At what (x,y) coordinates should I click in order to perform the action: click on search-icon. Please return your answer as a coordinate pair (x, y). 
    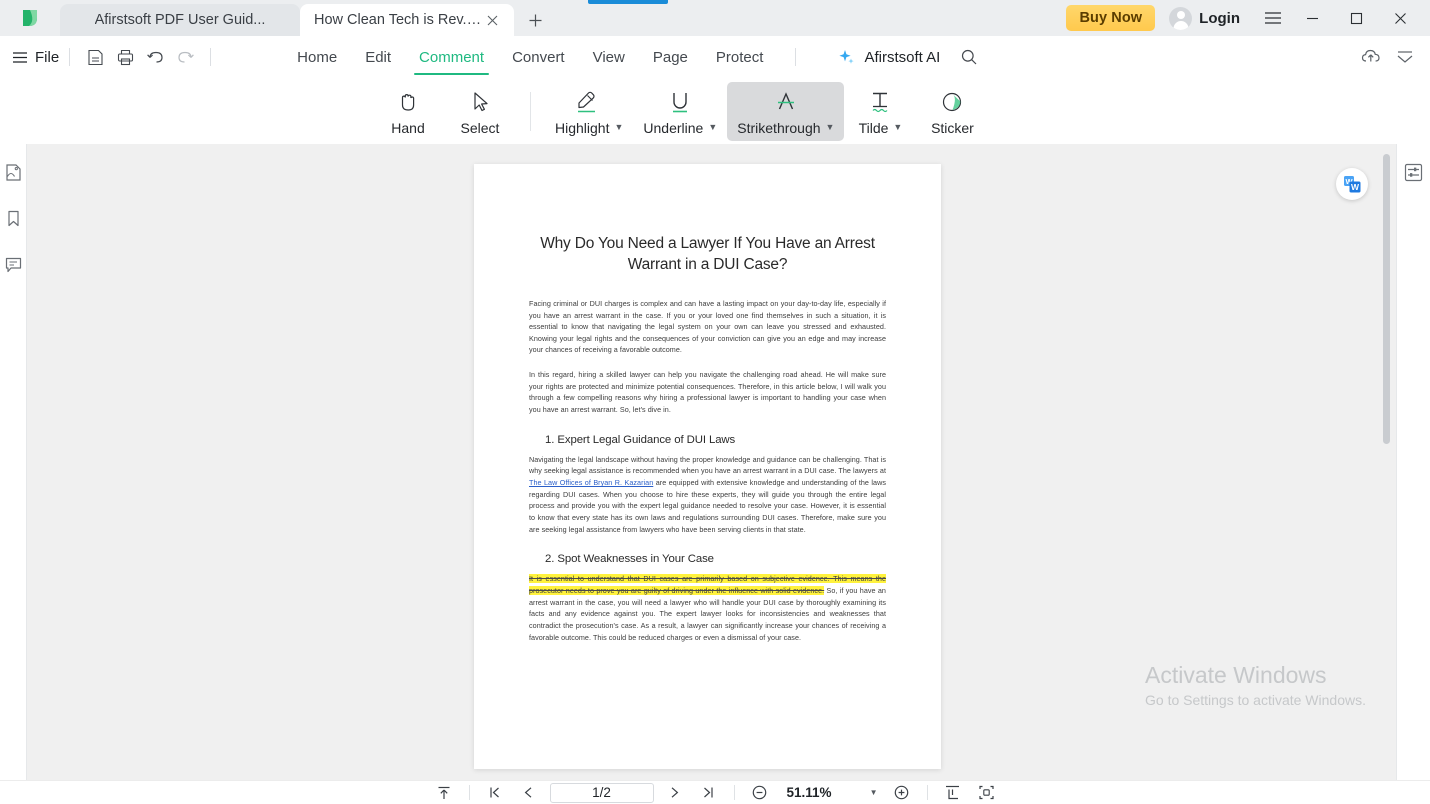
    Looking at the image, I should click on (969, 57).